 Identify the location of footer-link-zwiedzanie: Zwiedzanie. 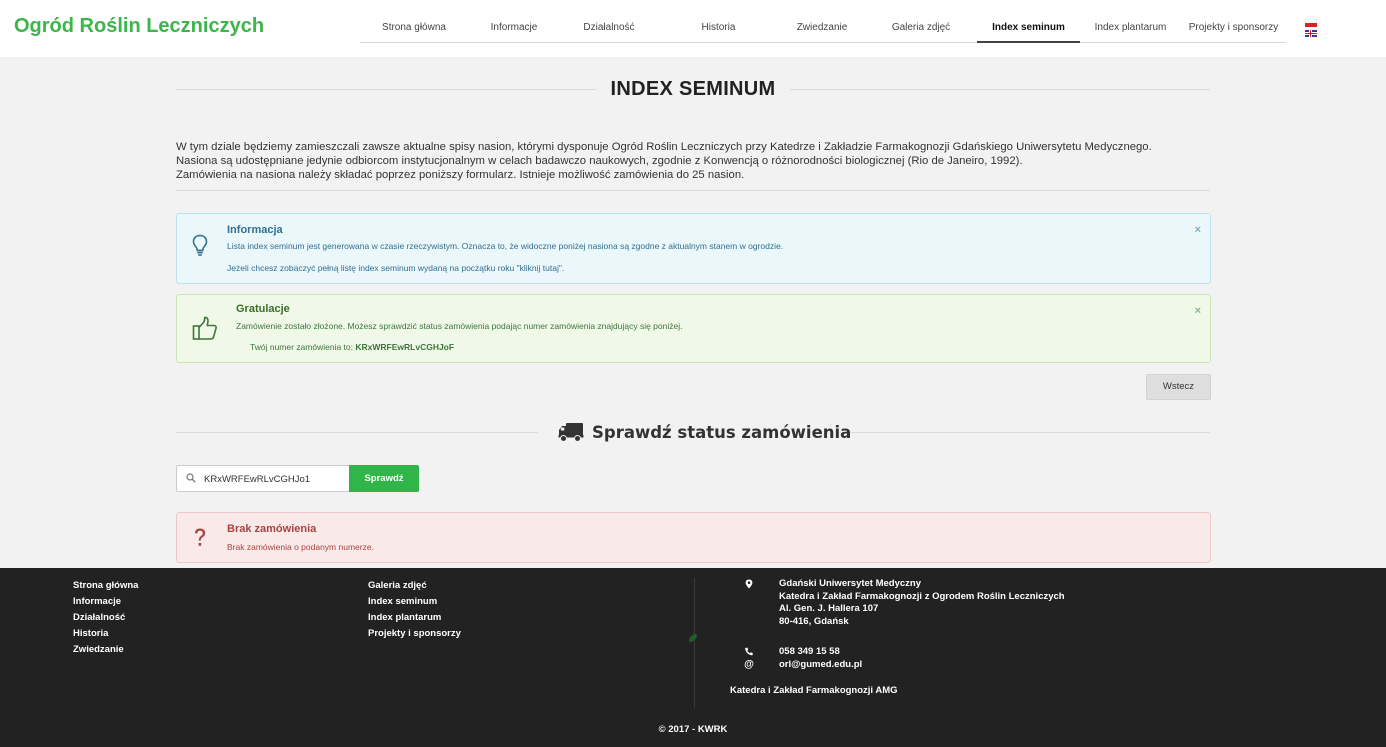
(105, 650).